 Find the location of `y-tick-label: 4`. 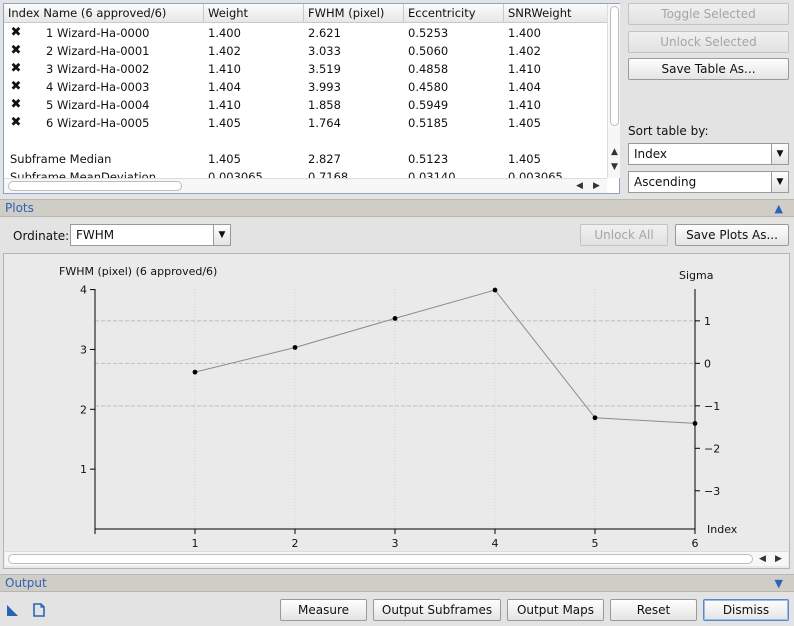

y-tick-label: 4 is located at coordinates (83, 290).